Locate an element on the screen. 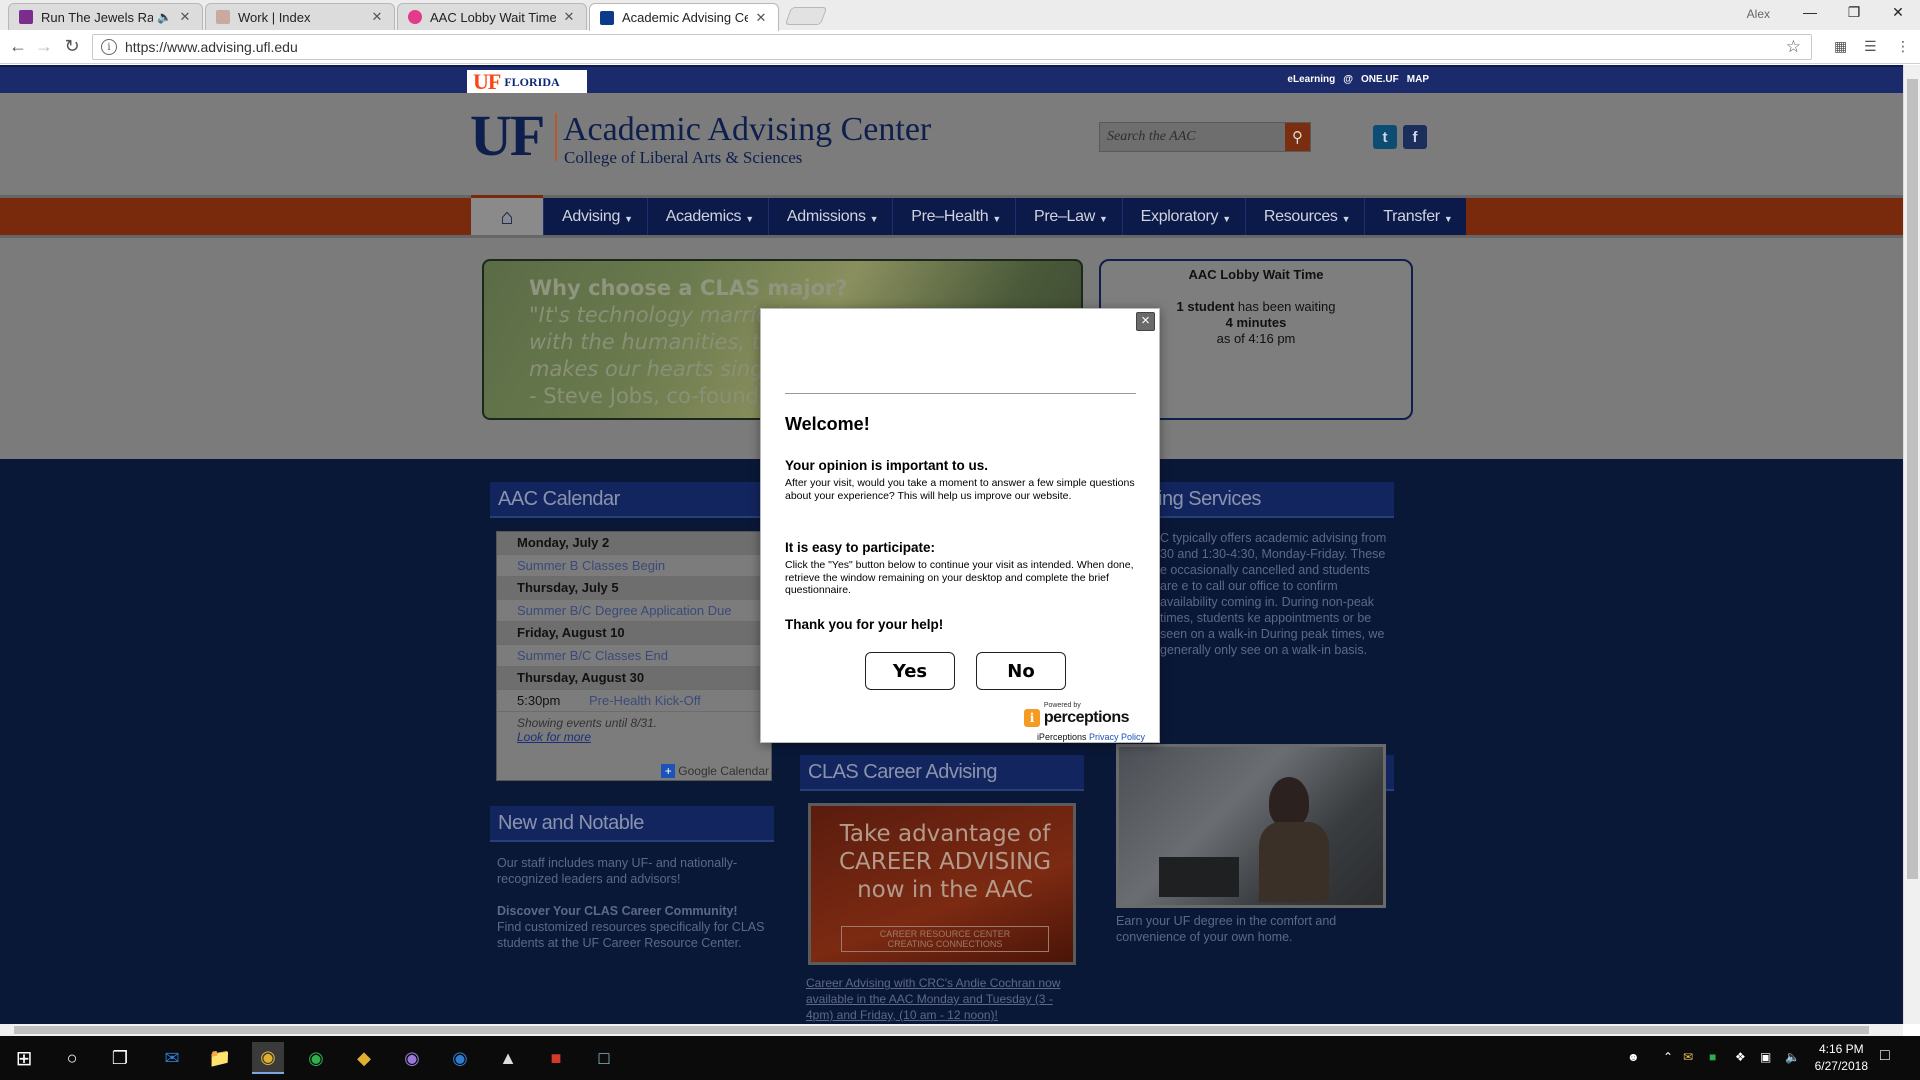 The width and height of the screenshot is (1920, 1080). modal-footer-links: iPerceptions Privacy Policy is located at coordinates (1091, 737).